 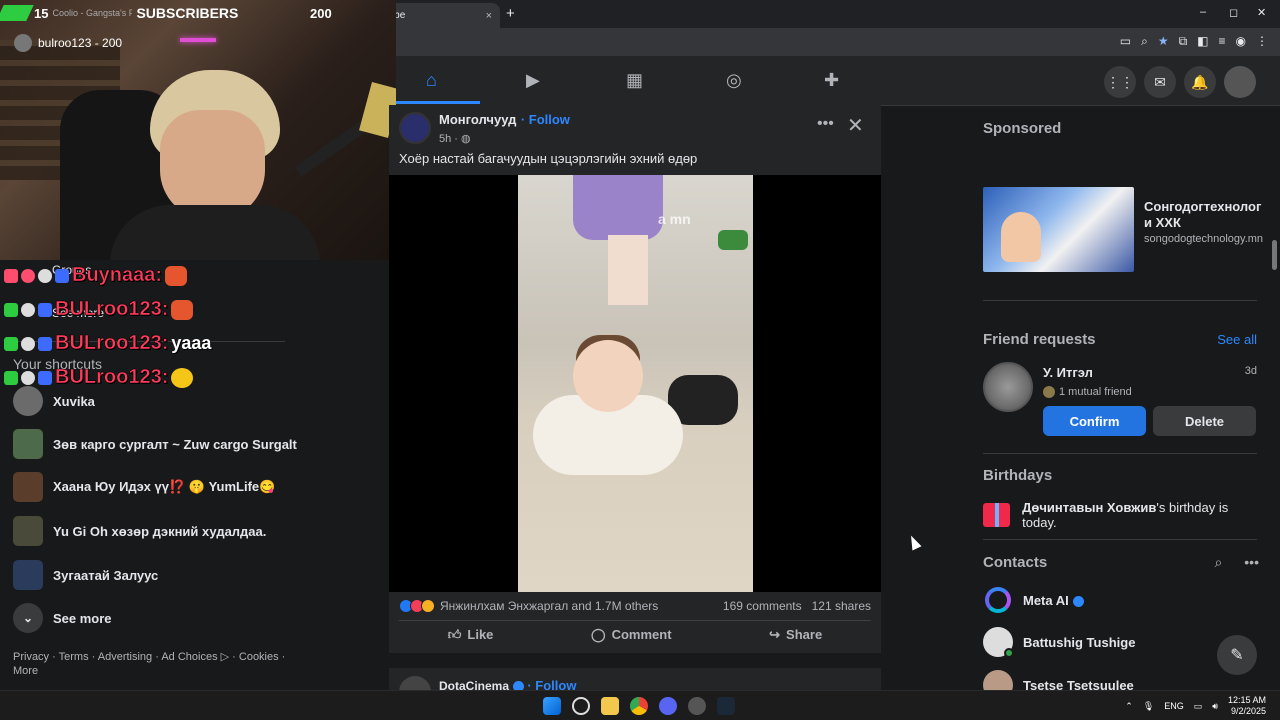 What do you see at coordinates (1237, 339) in the screenshot?
I see `see-all-link: See all` at bounding box center [1237, 339].